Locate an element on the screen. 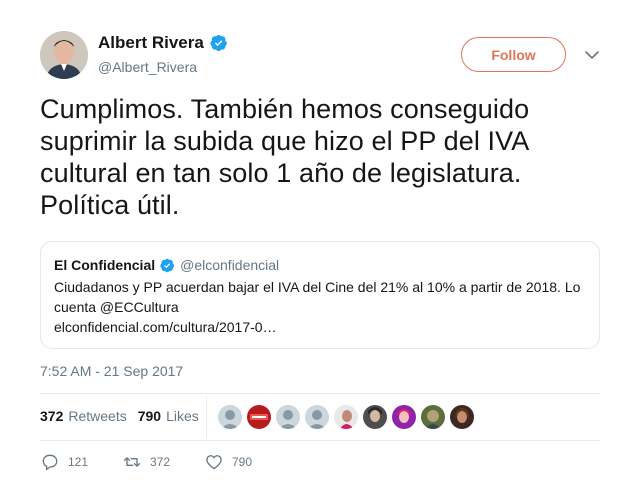 This screenshot has height=502, width=640. author-name: Albert Rivera is located at coordinates (163, 43).